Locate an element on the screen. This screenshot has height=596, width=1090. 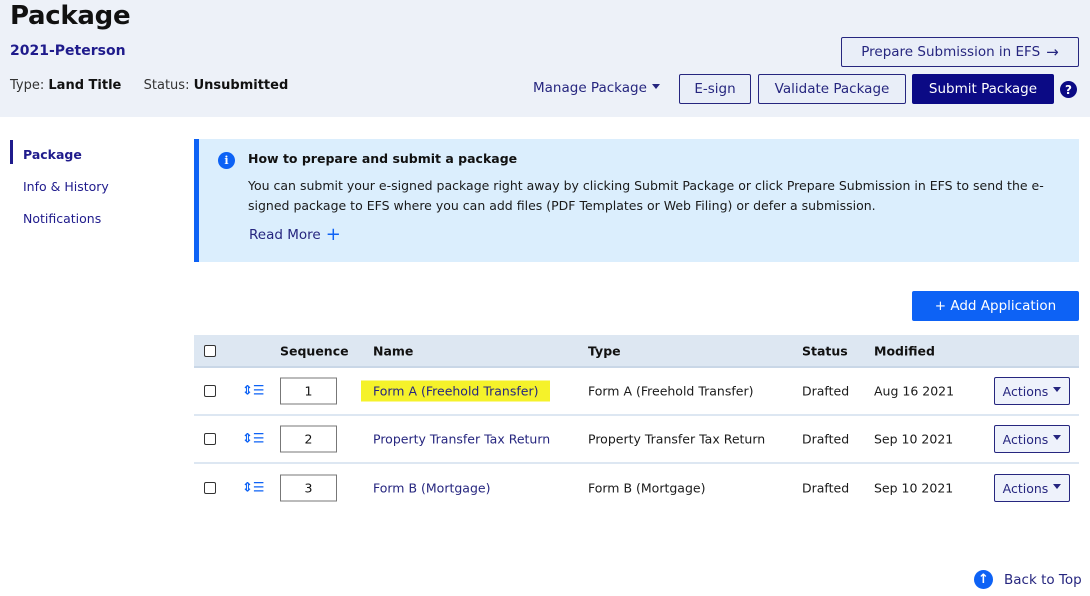
arrow-right-icon: → is located at coordinates (1052, 52).